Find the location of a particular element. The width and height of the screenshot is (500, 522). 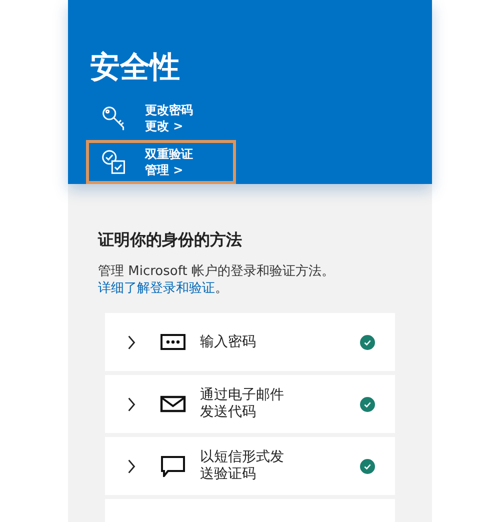

section-heading: 证明你的身份的方法 is located at coordinates (170, 240).